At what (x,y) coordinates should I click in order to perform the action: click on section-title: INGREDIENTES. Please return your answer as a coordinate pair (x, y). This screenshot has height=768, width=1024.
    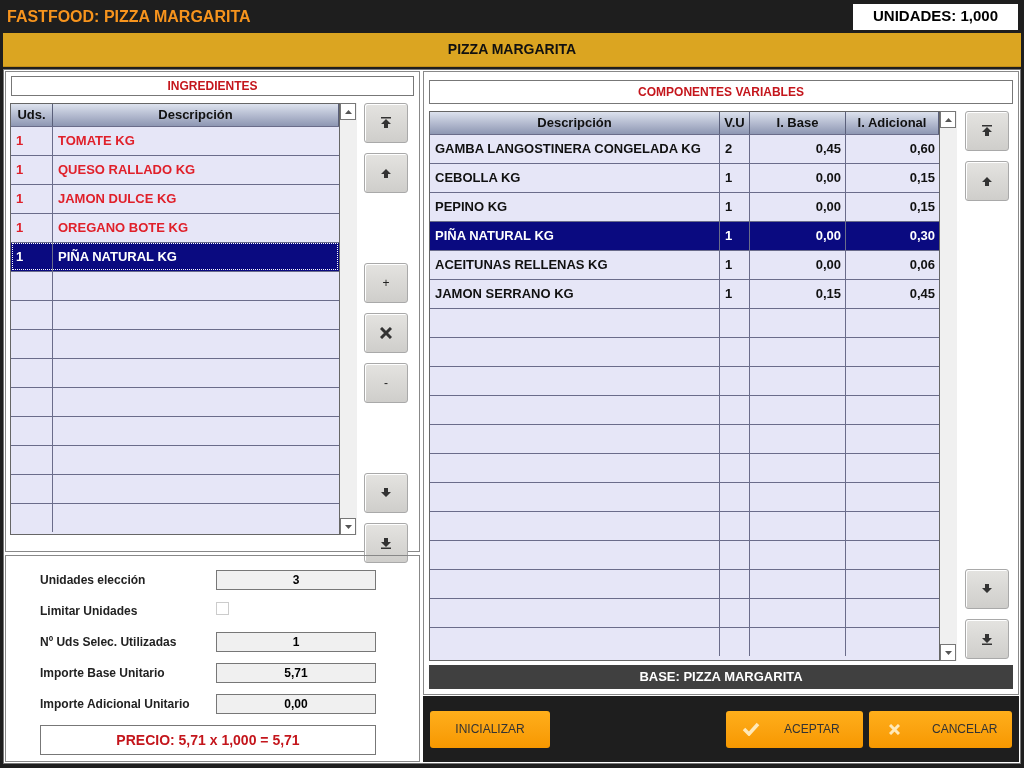
    Looking at the image, I should click on (212, 86).